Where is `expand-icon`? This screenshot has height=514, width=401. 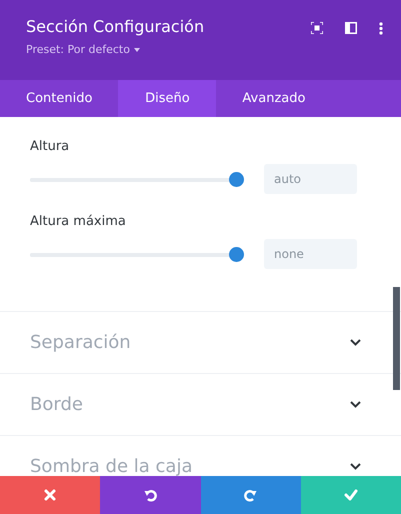 expand-icon is located at coordinates (317, 28).